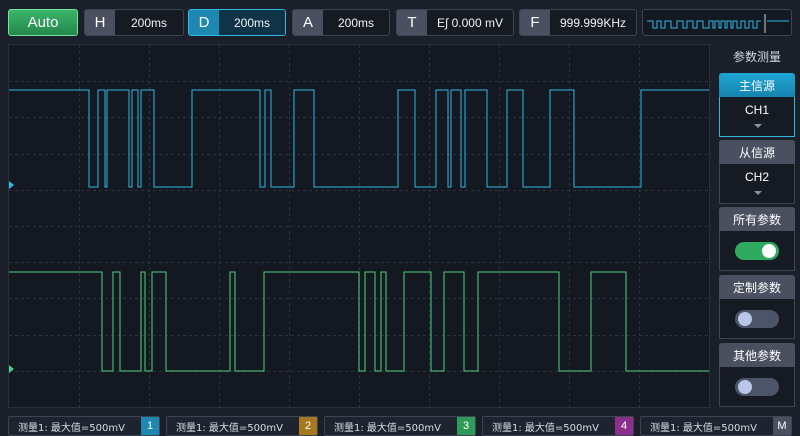  What do you see at coordinates (100, 22) in the screenshot?
I see `horizontal-key-label: H` at bounding box center [100, 22].